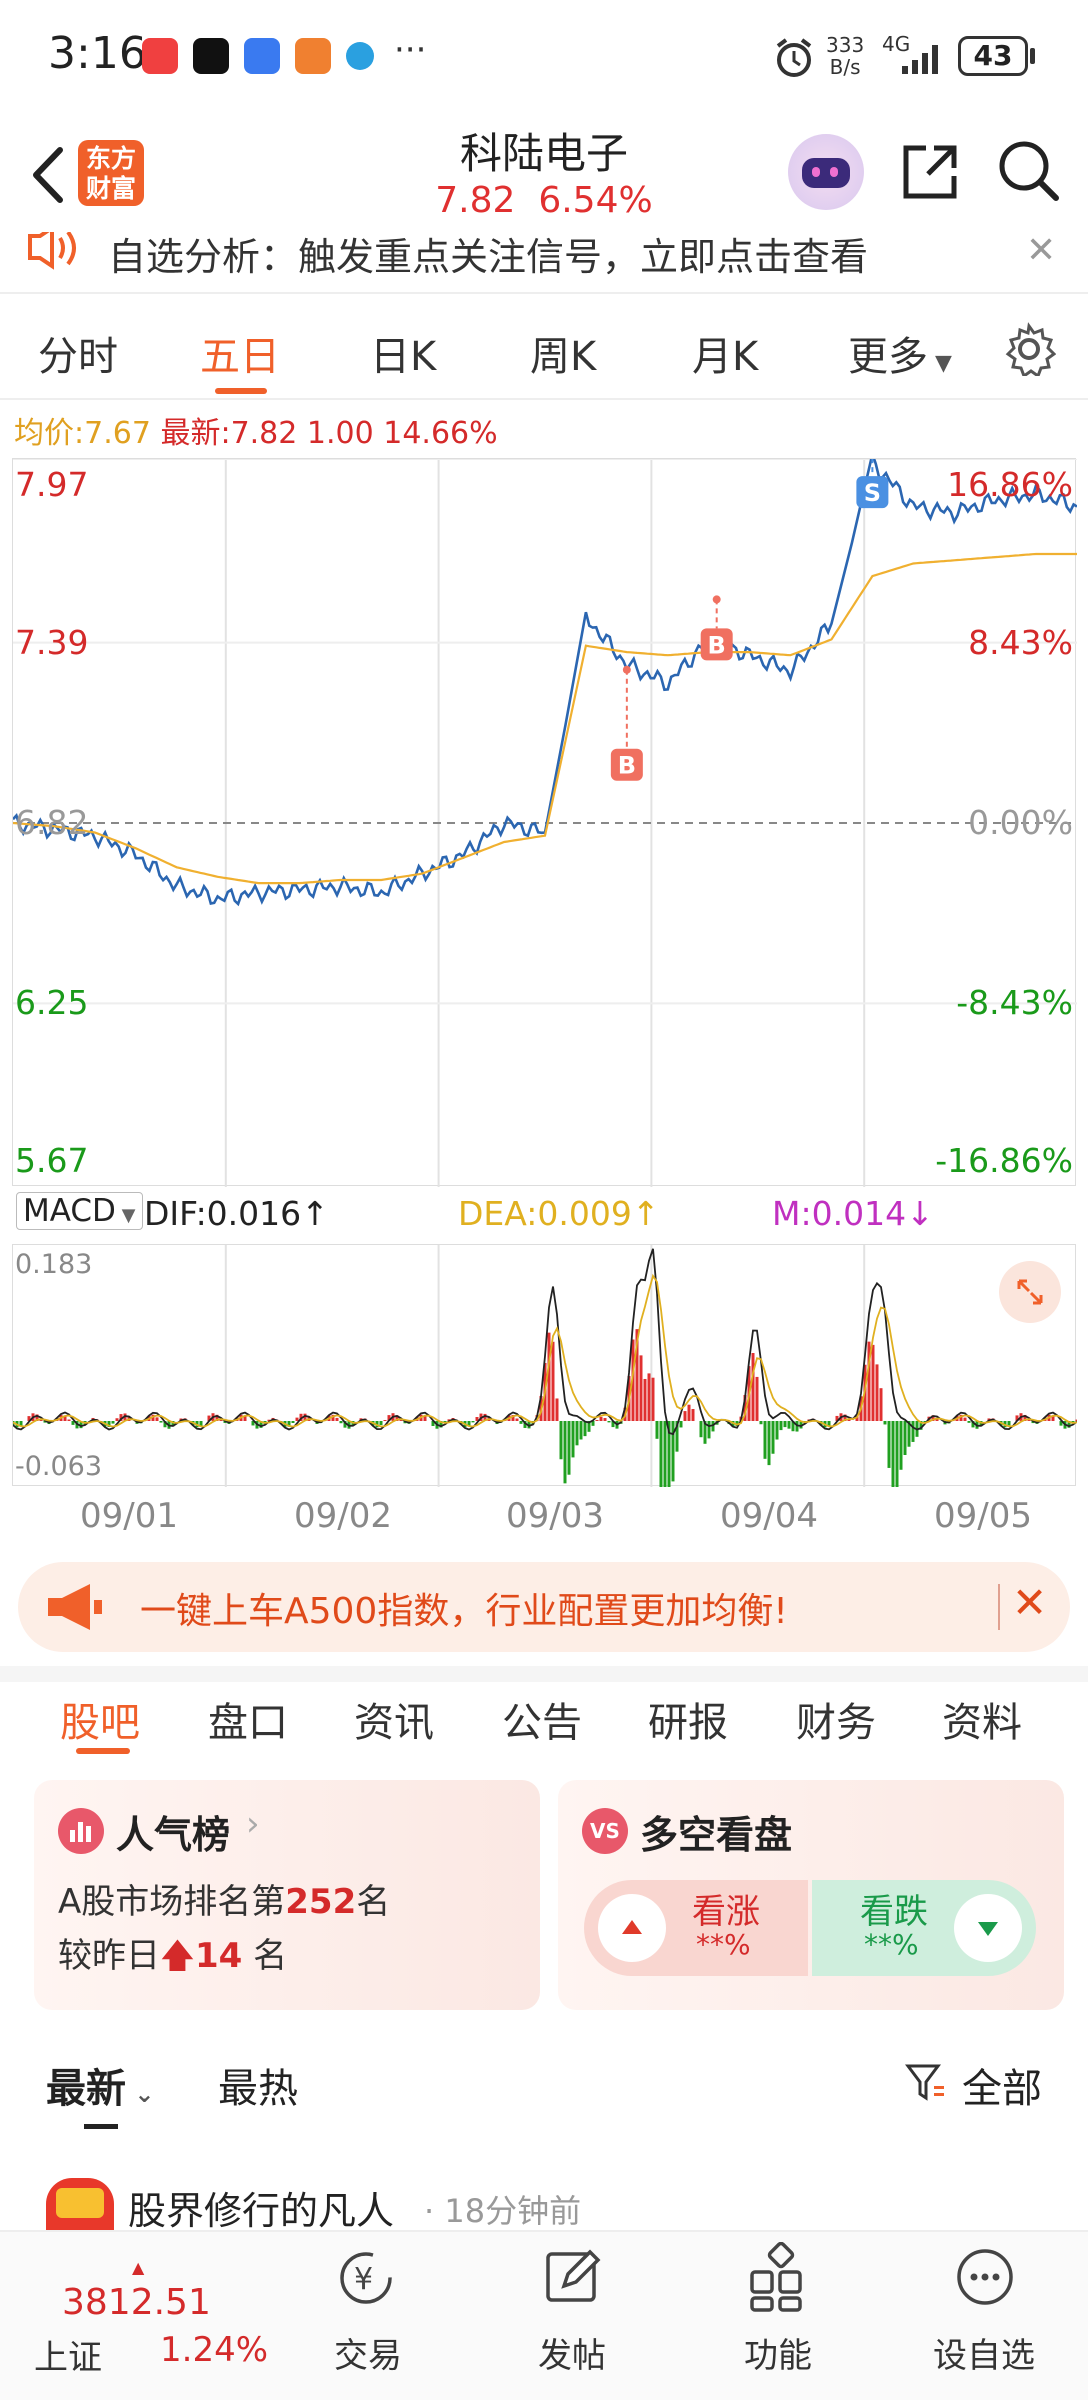  What do you see at coordinates (778, 2352) in the screenshot?
I see `nav-functions: 功能` at bounding box center [778, 2352].